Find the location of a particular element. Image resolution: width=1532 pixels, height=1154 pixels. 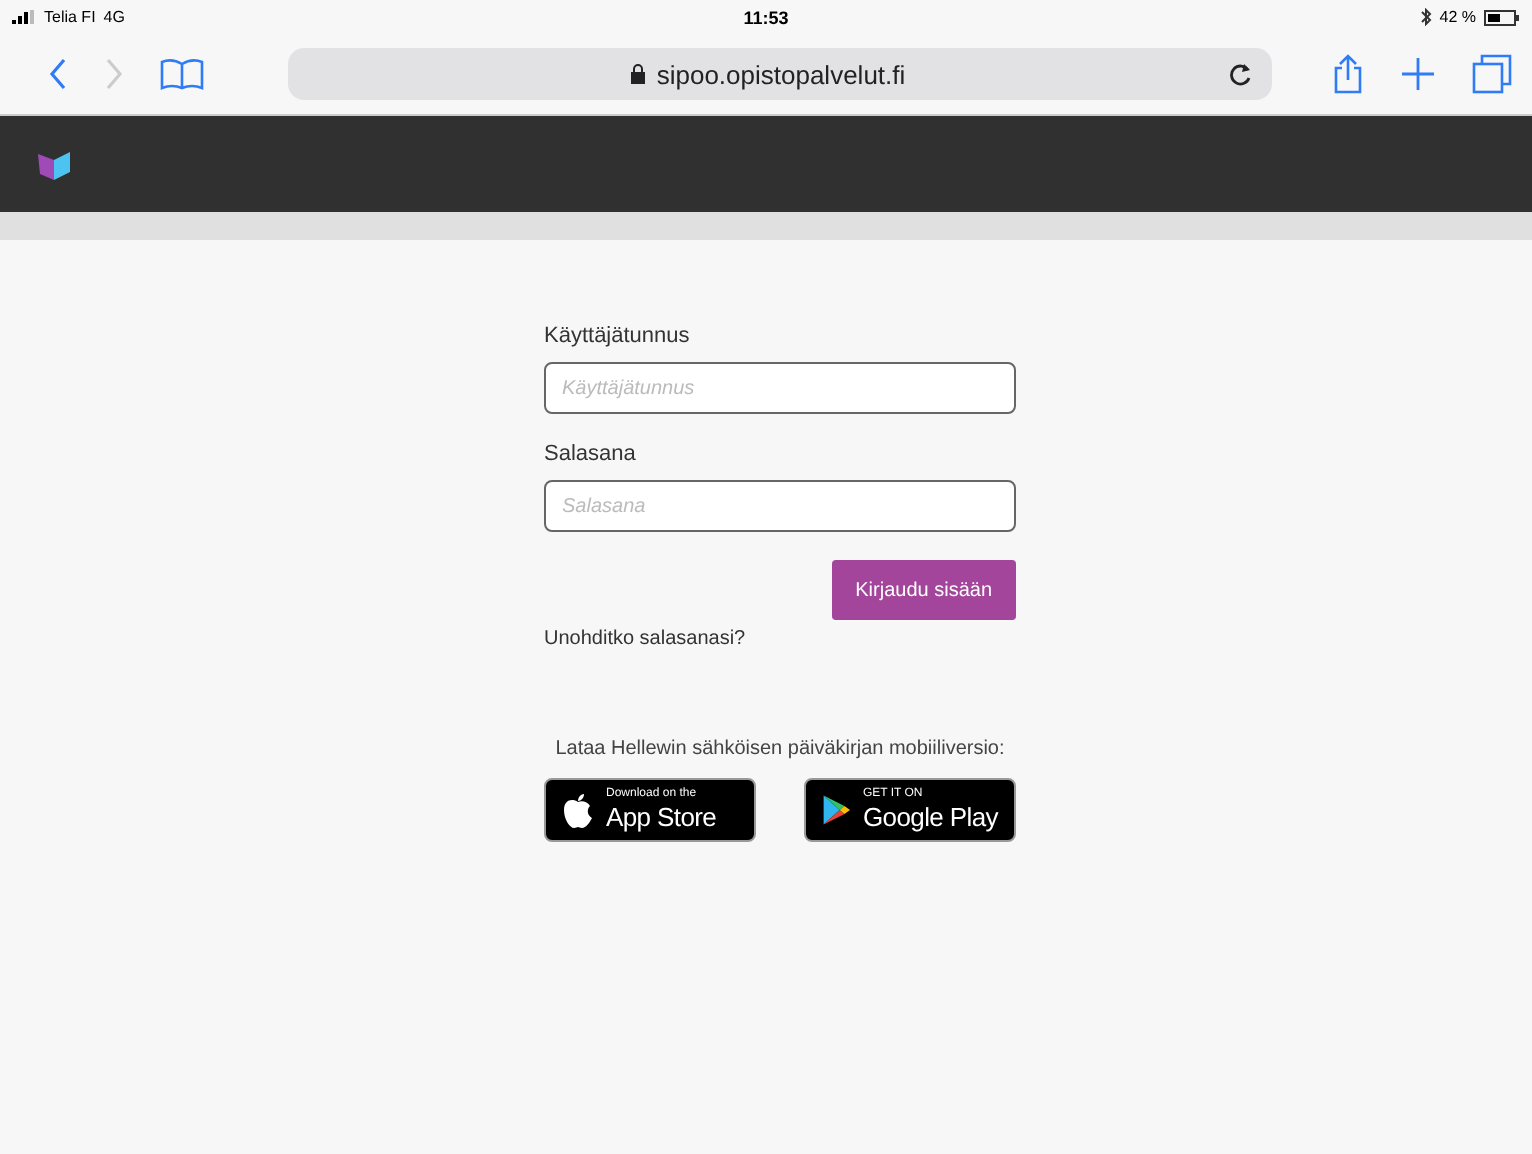

apple-icon is located at coordinates (578, 810).